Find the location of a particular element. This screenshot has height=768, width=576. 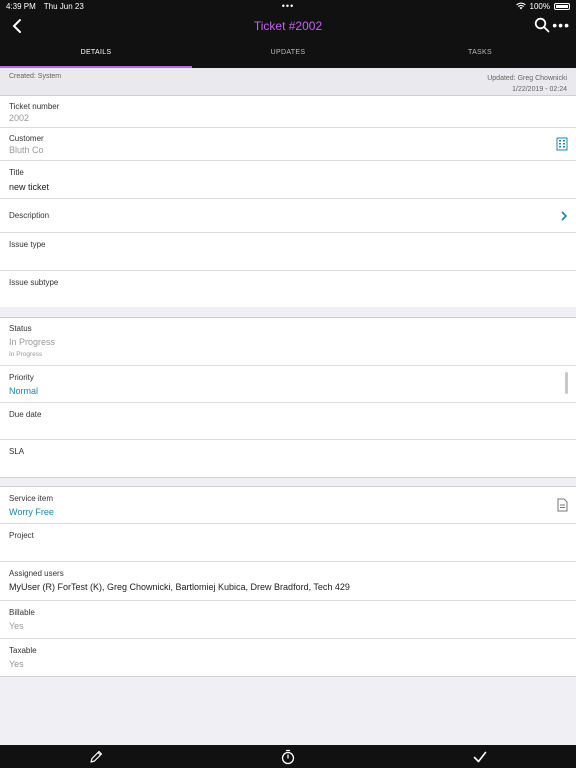

chevron-right-icon is located at coordinates (564, 216).